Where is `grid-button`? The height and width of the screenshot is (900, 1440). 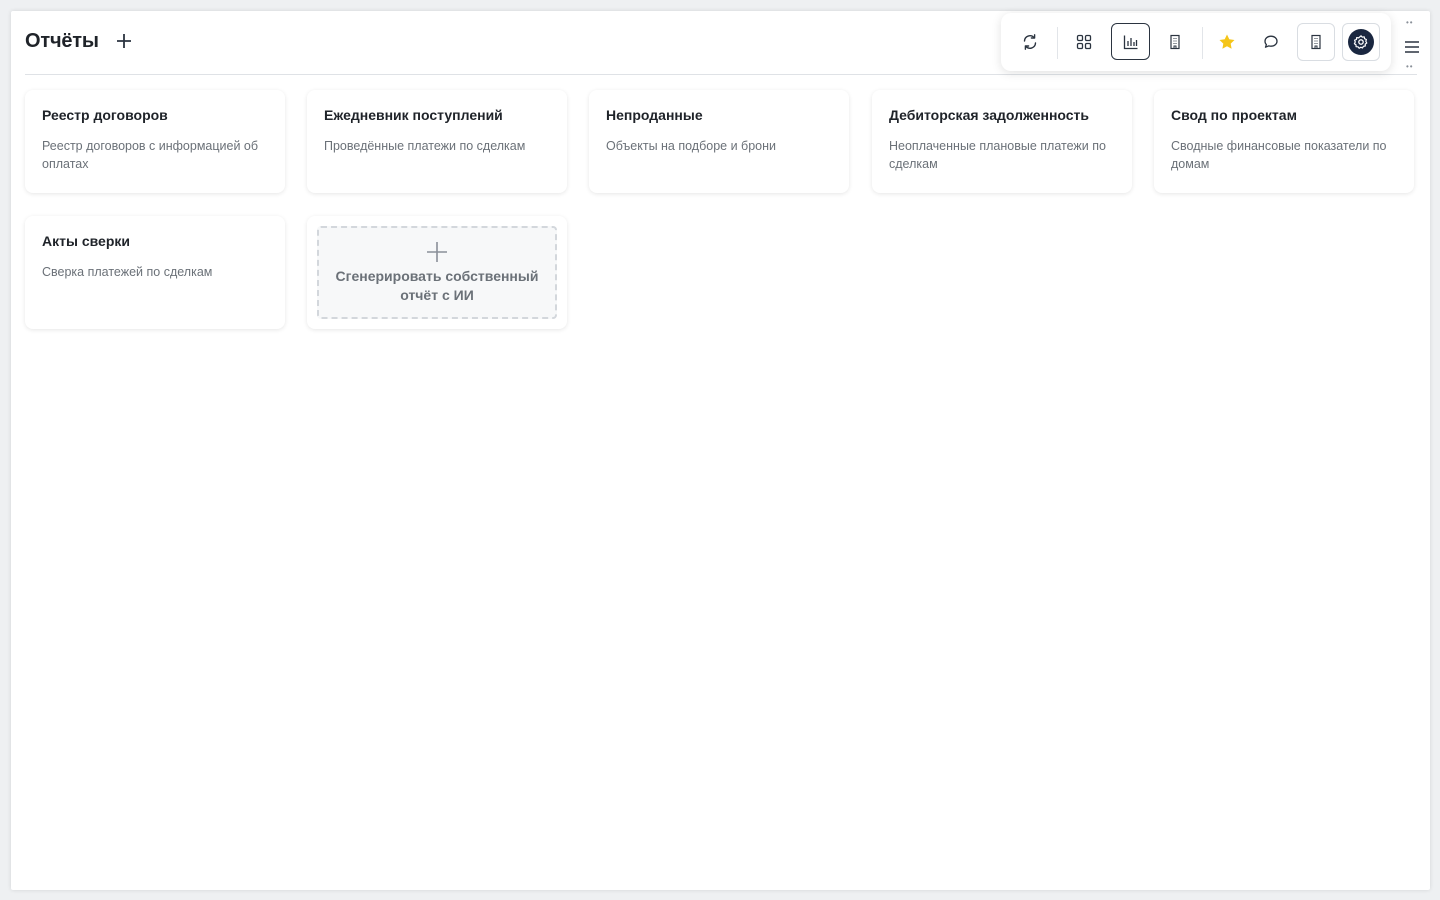
grid-button is located at coordinates (1084, 42).